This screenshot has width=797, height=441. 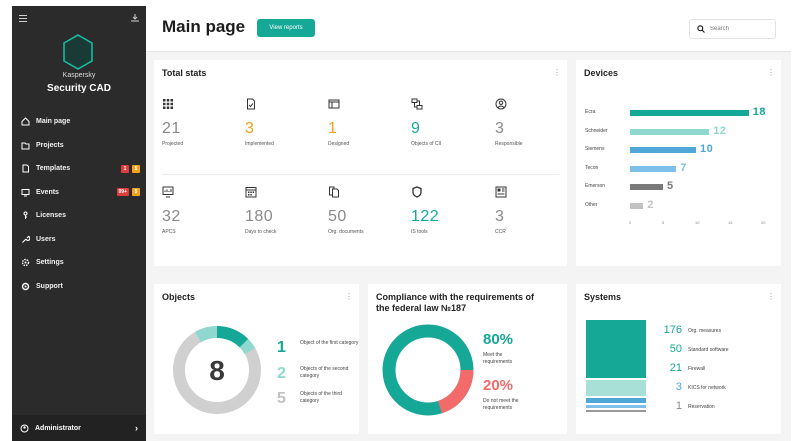 What do you see at coordinates (663, 222) in the screenshot?
I see `axis-tick: 5` at bounding box center [663, 222].